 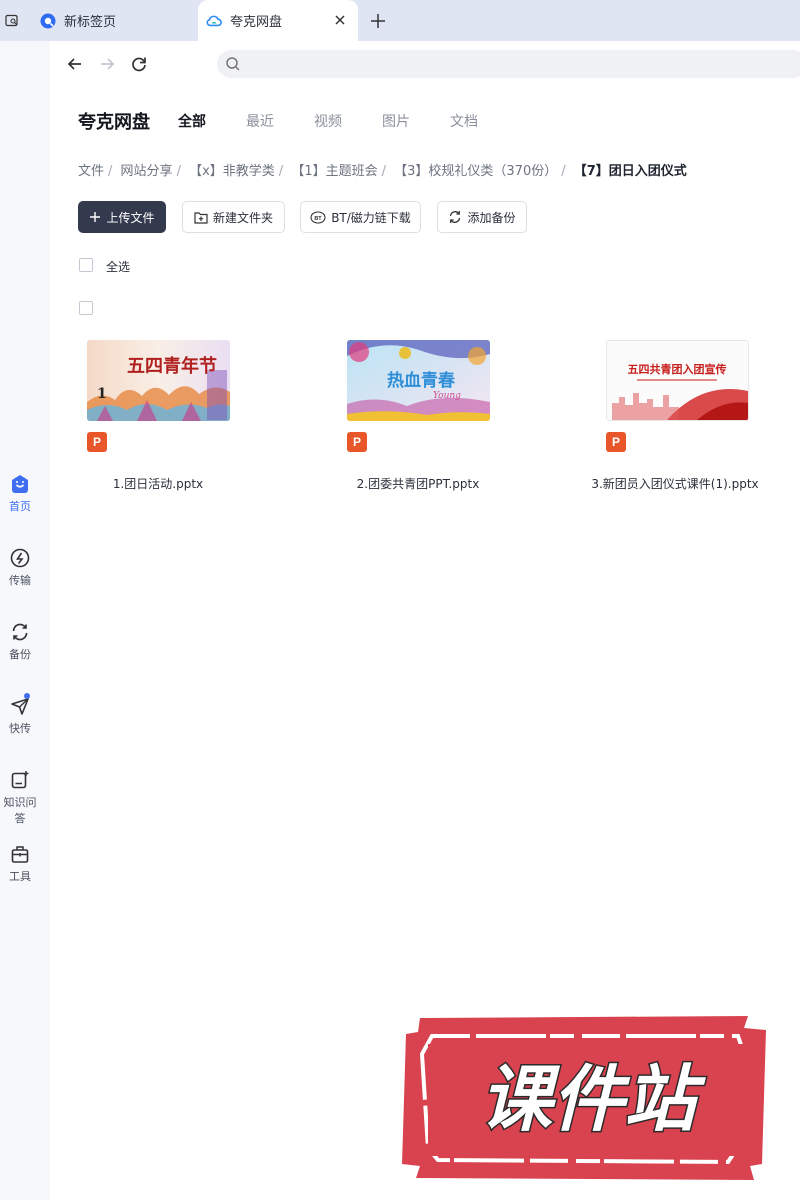 What do you see at coordinates (86, 265) in the screenshot?
I see `select-all-checkbox` at bounding box center [86, 265].